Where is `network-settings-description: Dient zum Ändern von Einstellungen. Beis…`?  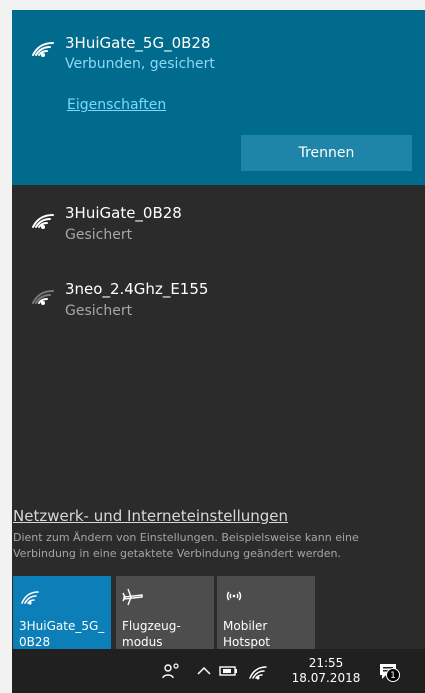
network-settings-description: Dient zum Ändern von Einstellungen. Beis… is located at coordinates (186, 545).